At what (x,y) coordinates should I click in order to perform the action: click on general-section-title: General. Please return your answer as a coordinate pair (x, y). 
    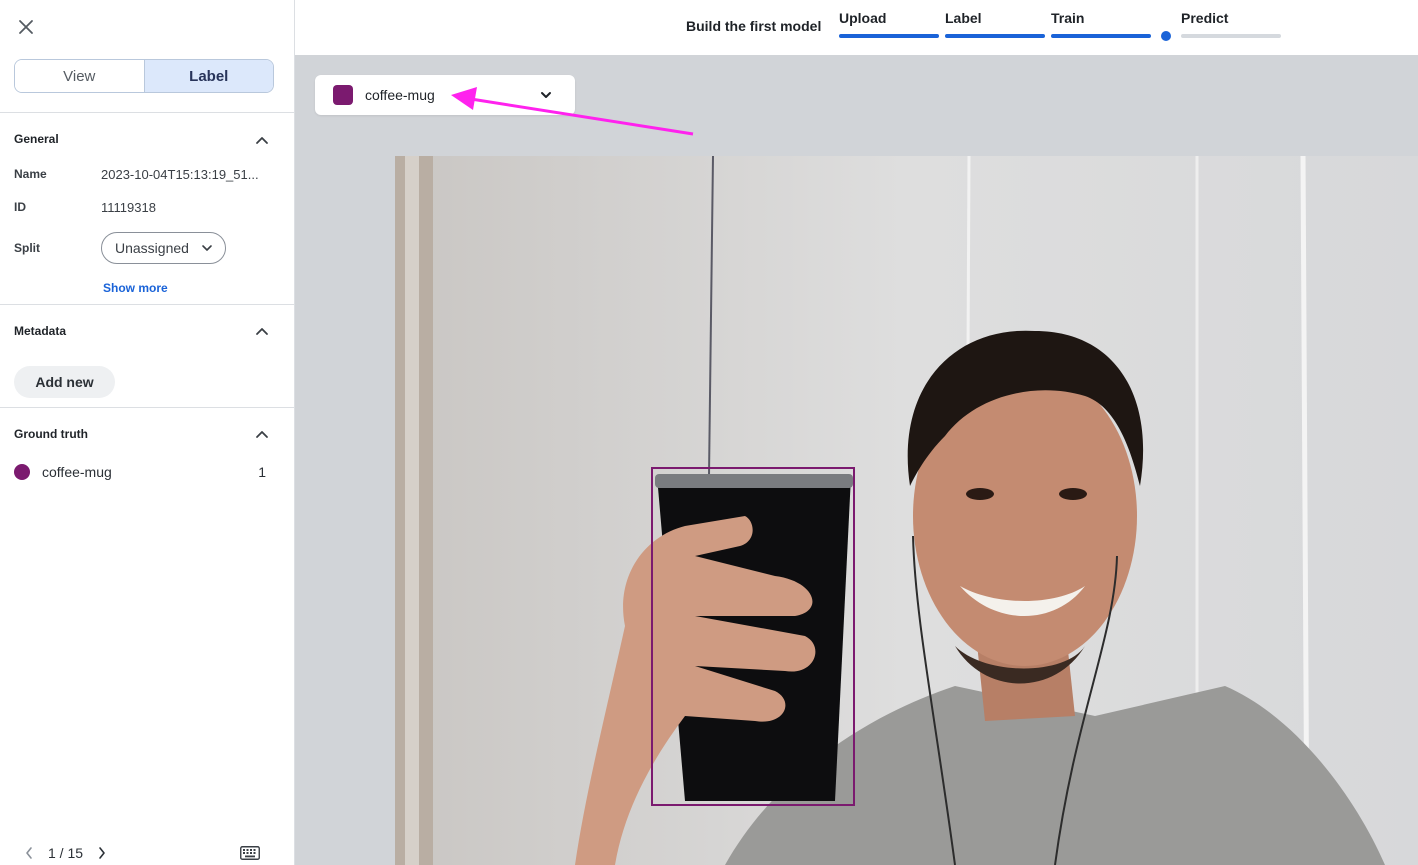
    Looking at the image, I should click on (36, 139).